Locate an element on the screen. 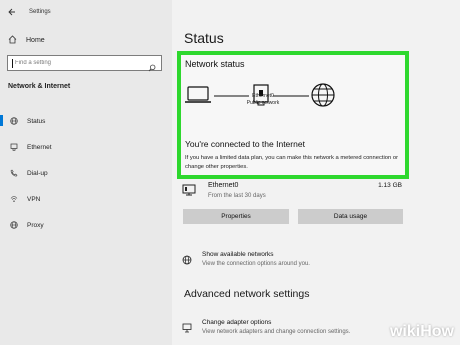 The image size is (460, 345). home-link: Home is located at coordinates (26, 40).